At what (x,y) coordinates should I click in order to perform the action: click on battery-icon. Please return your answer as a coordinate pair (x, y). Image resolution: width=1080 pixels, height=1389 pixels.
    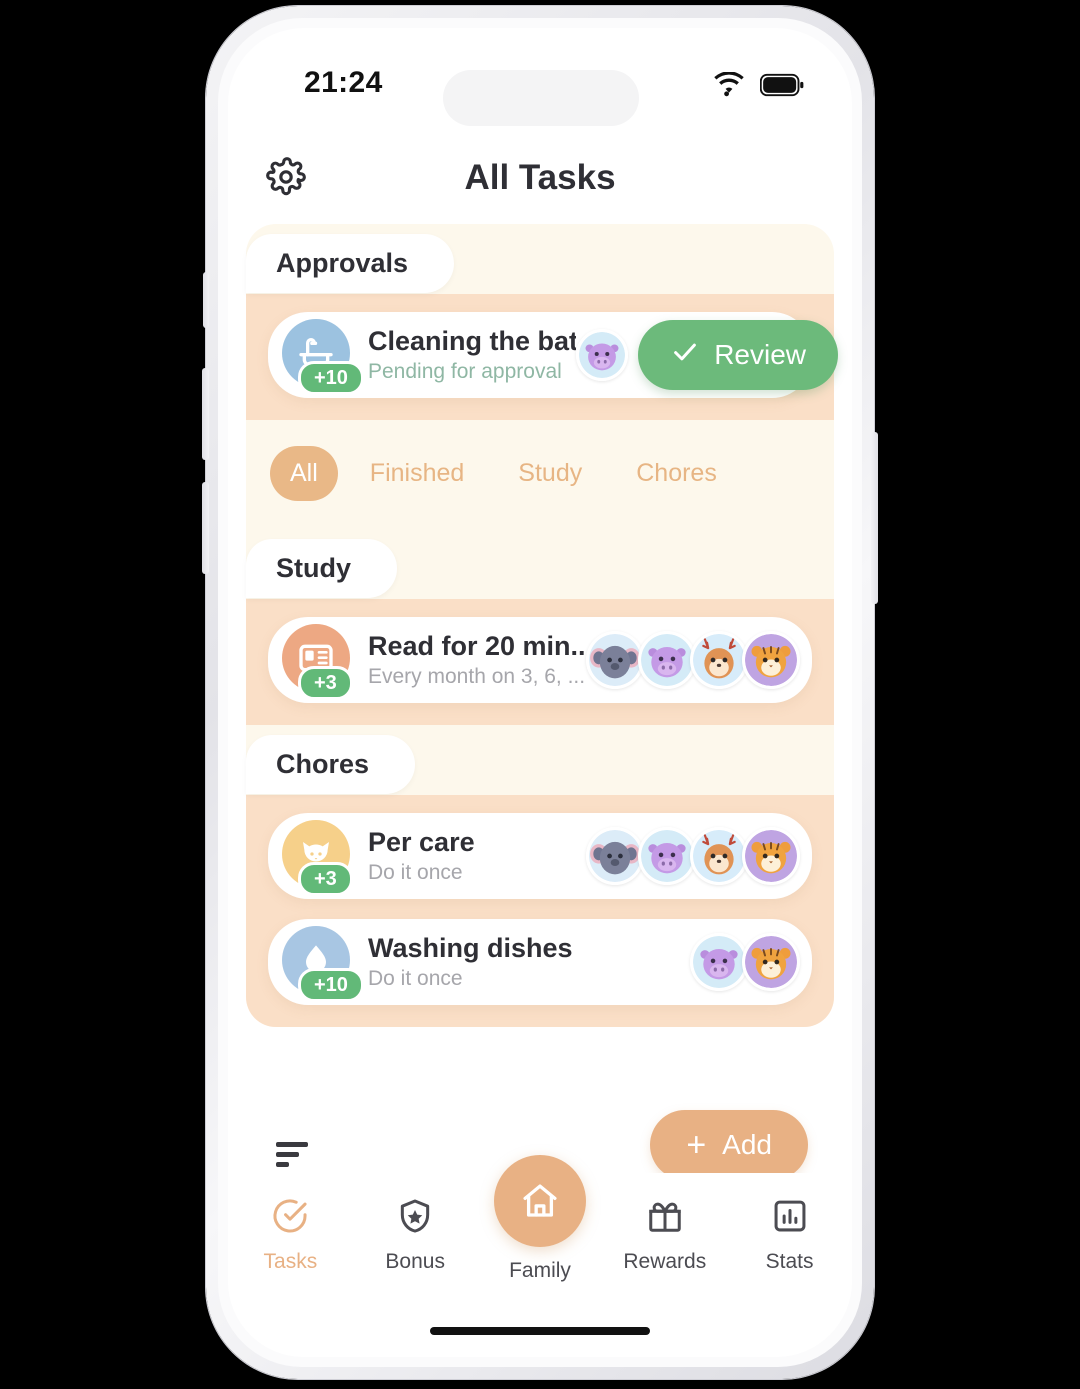
    Looking at the image, I should click on (781, 87).